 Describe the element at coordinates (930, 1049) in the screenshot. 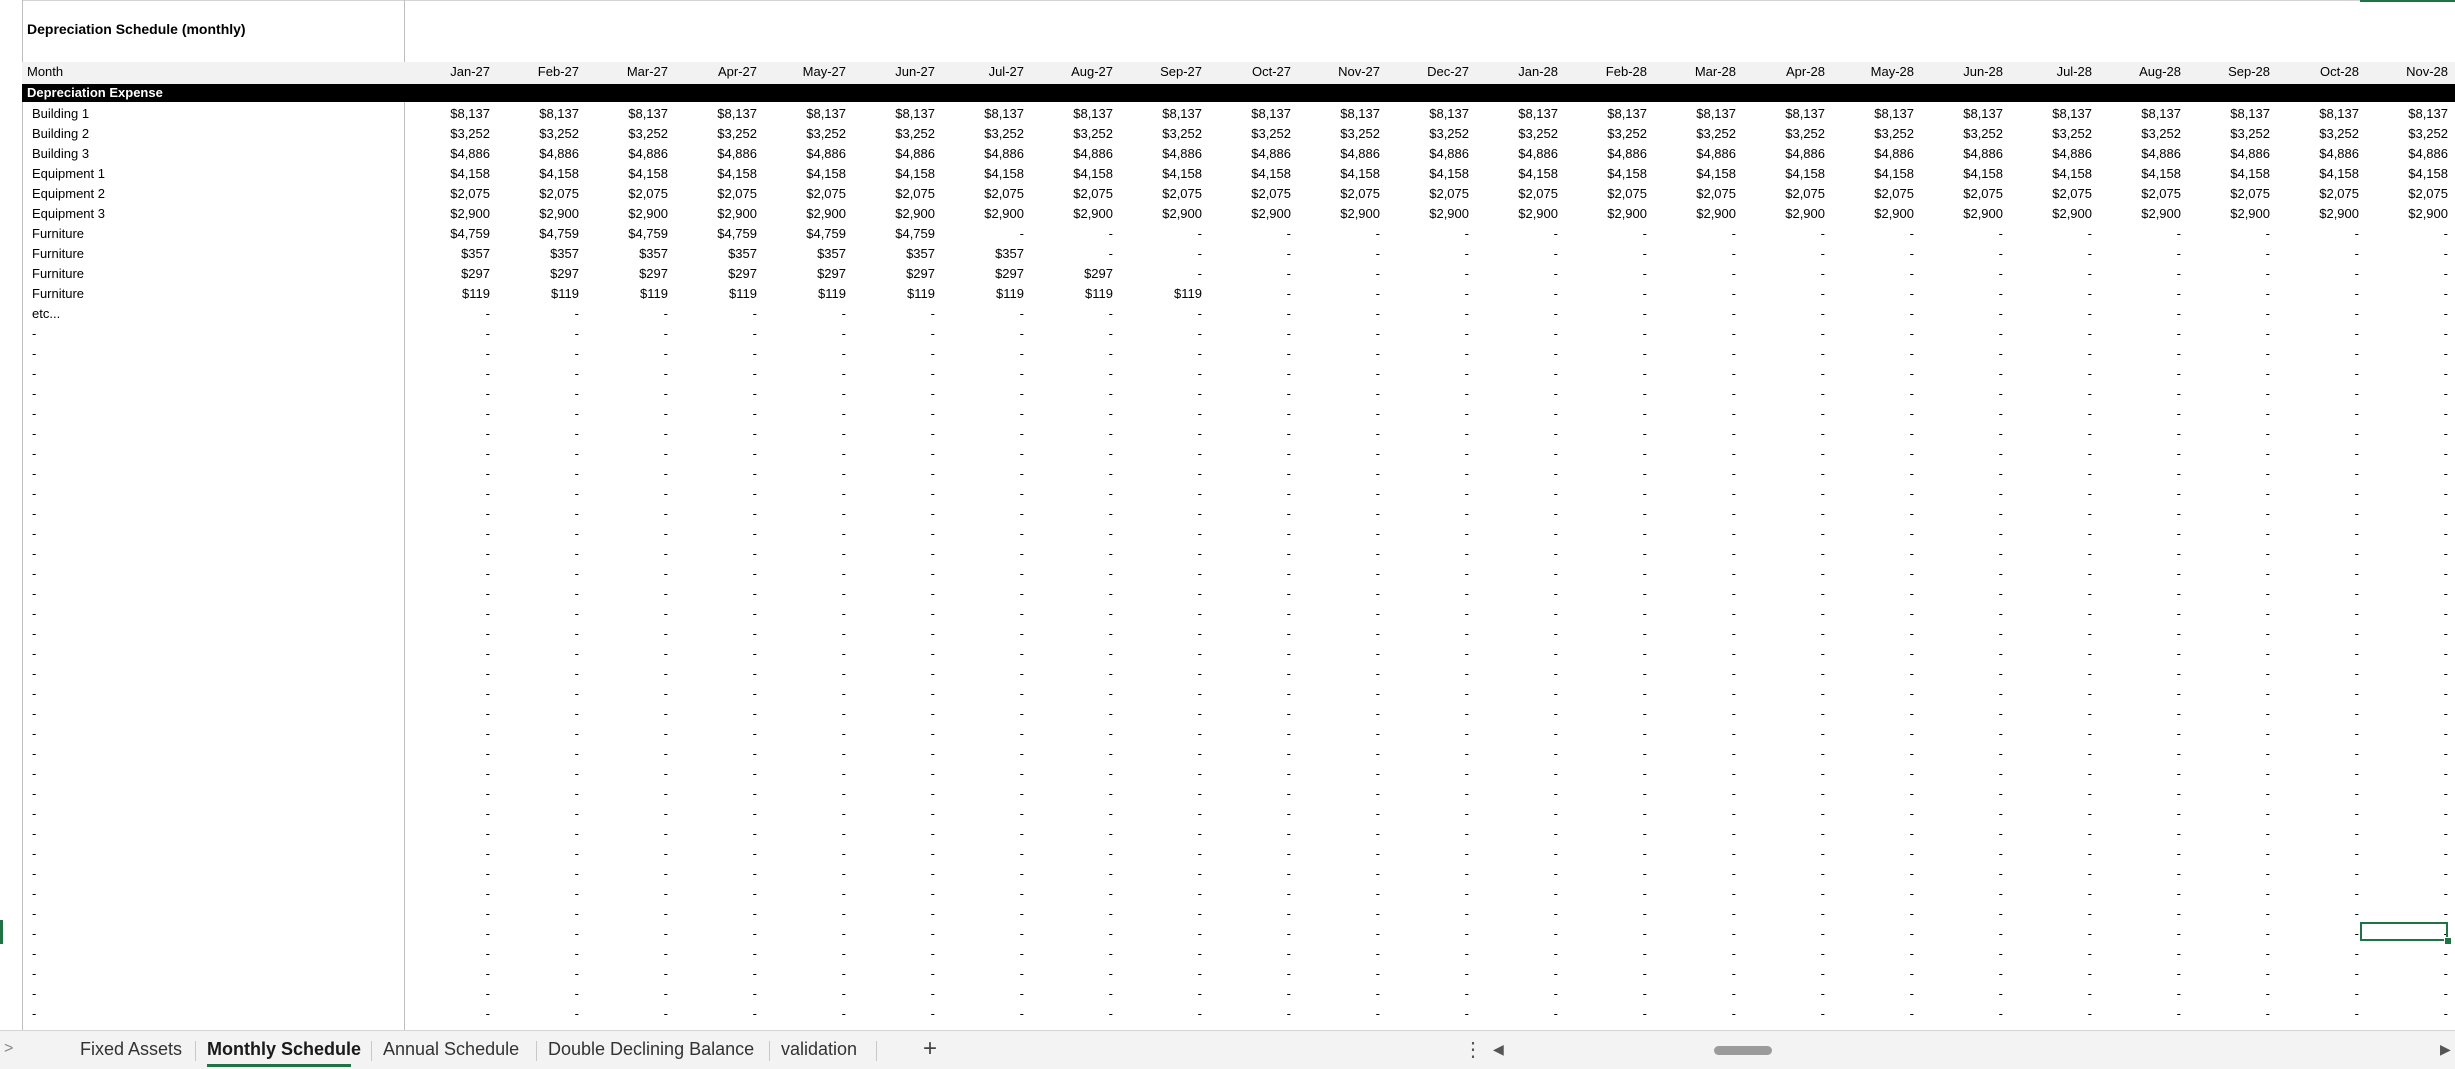

I see `add-sheet-icon: +` at that location.